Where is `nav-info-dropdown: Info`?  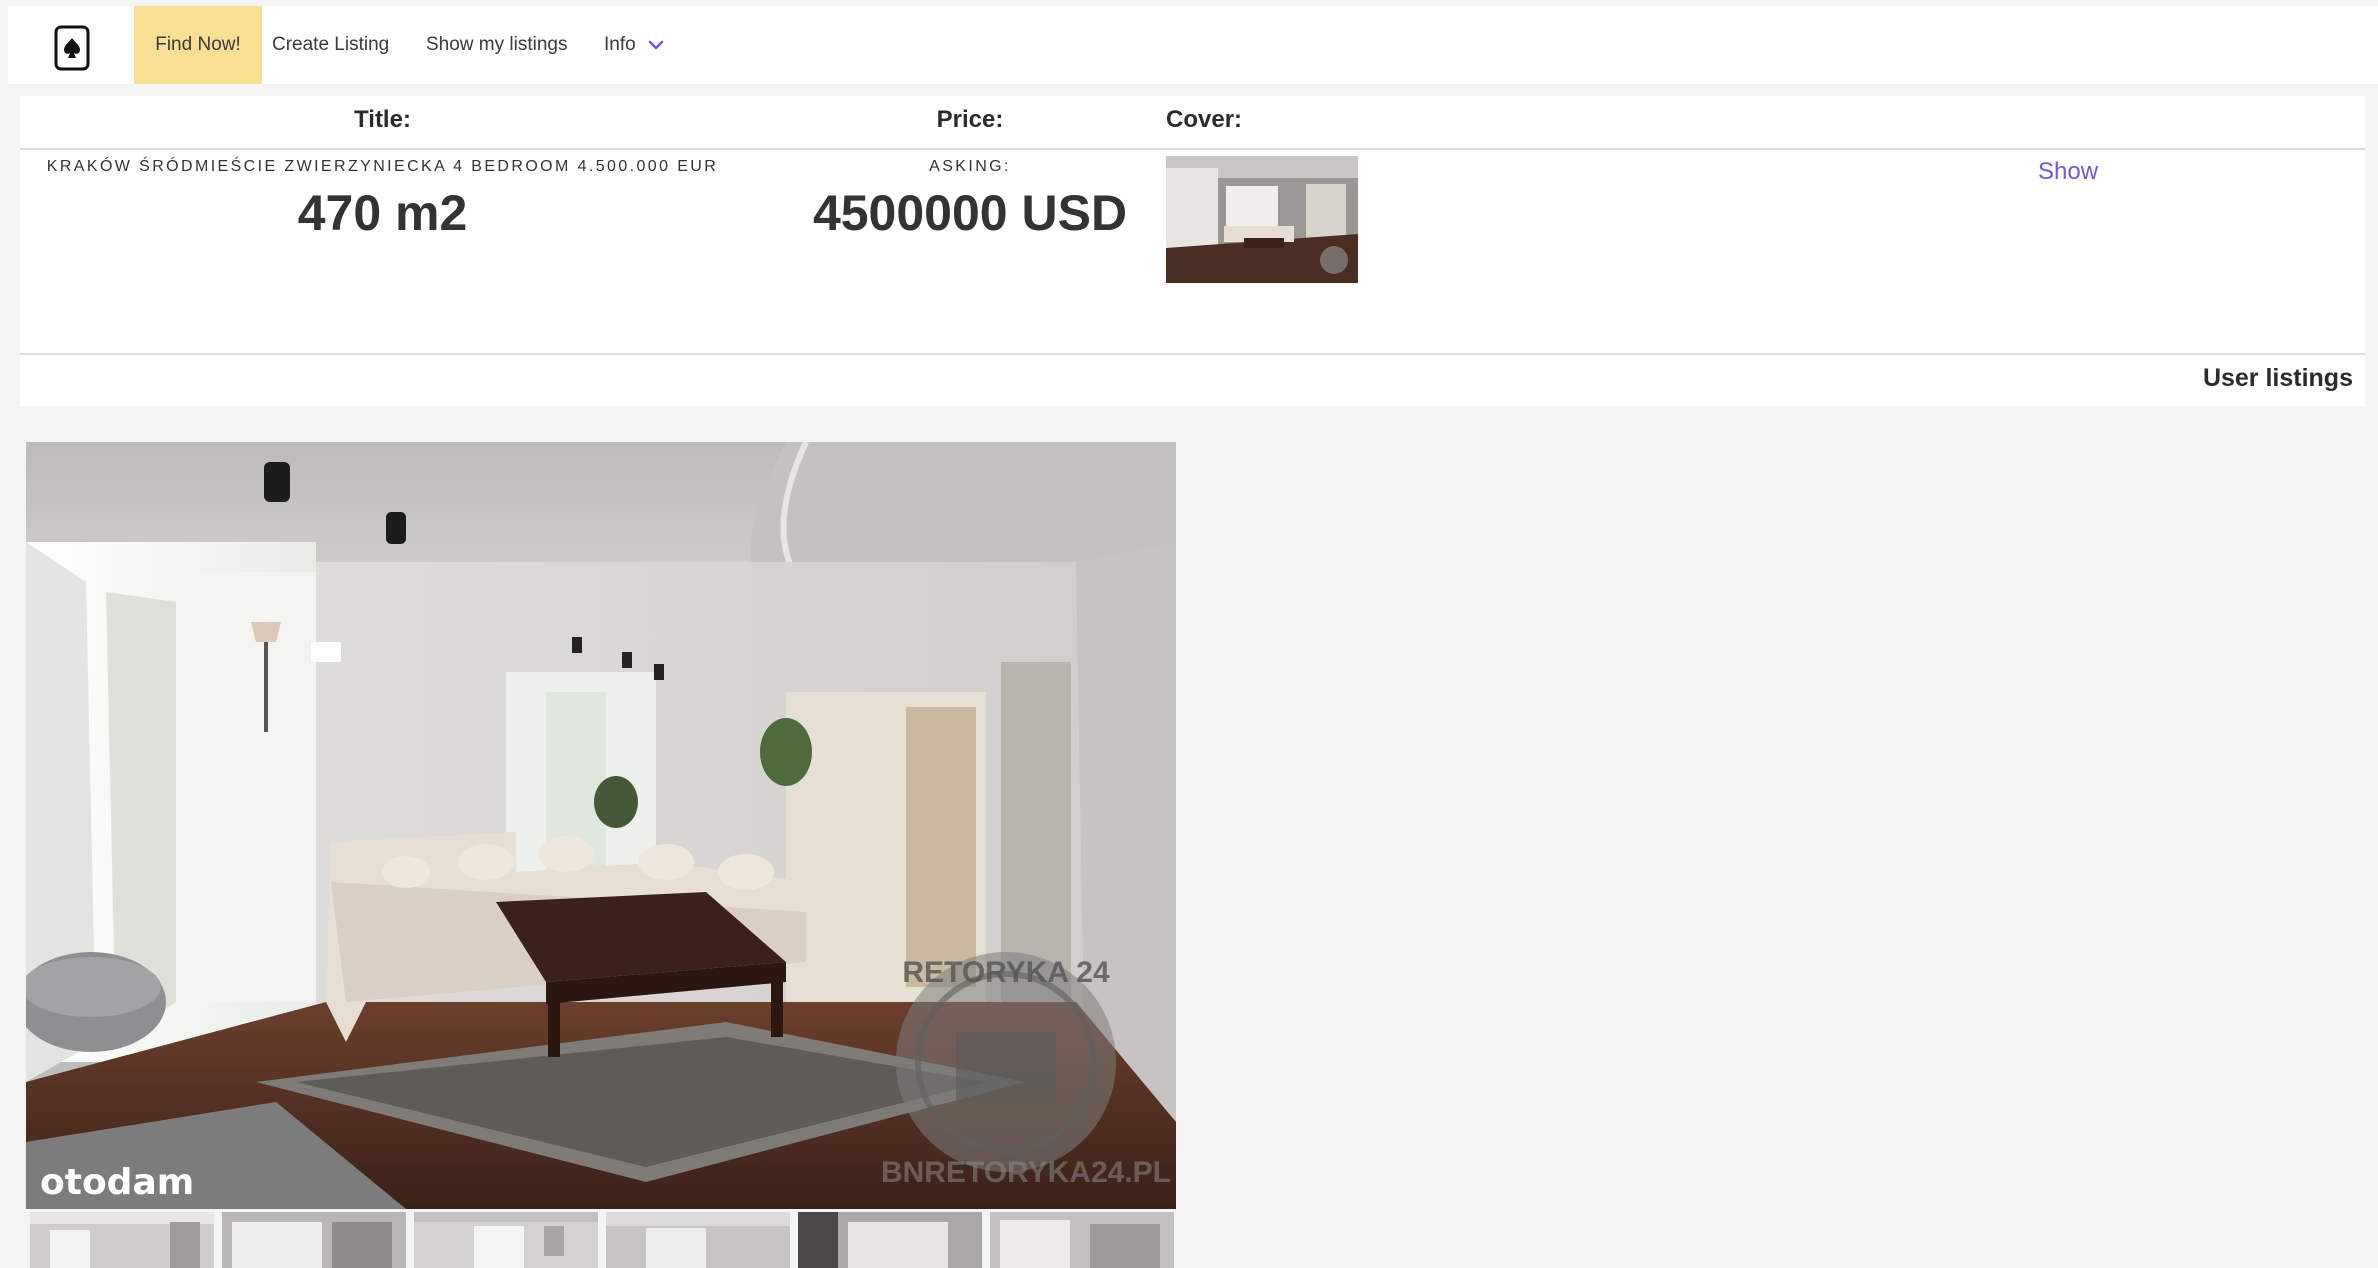 nav-info-dropdown: Info is located at coordinates (634, 45).